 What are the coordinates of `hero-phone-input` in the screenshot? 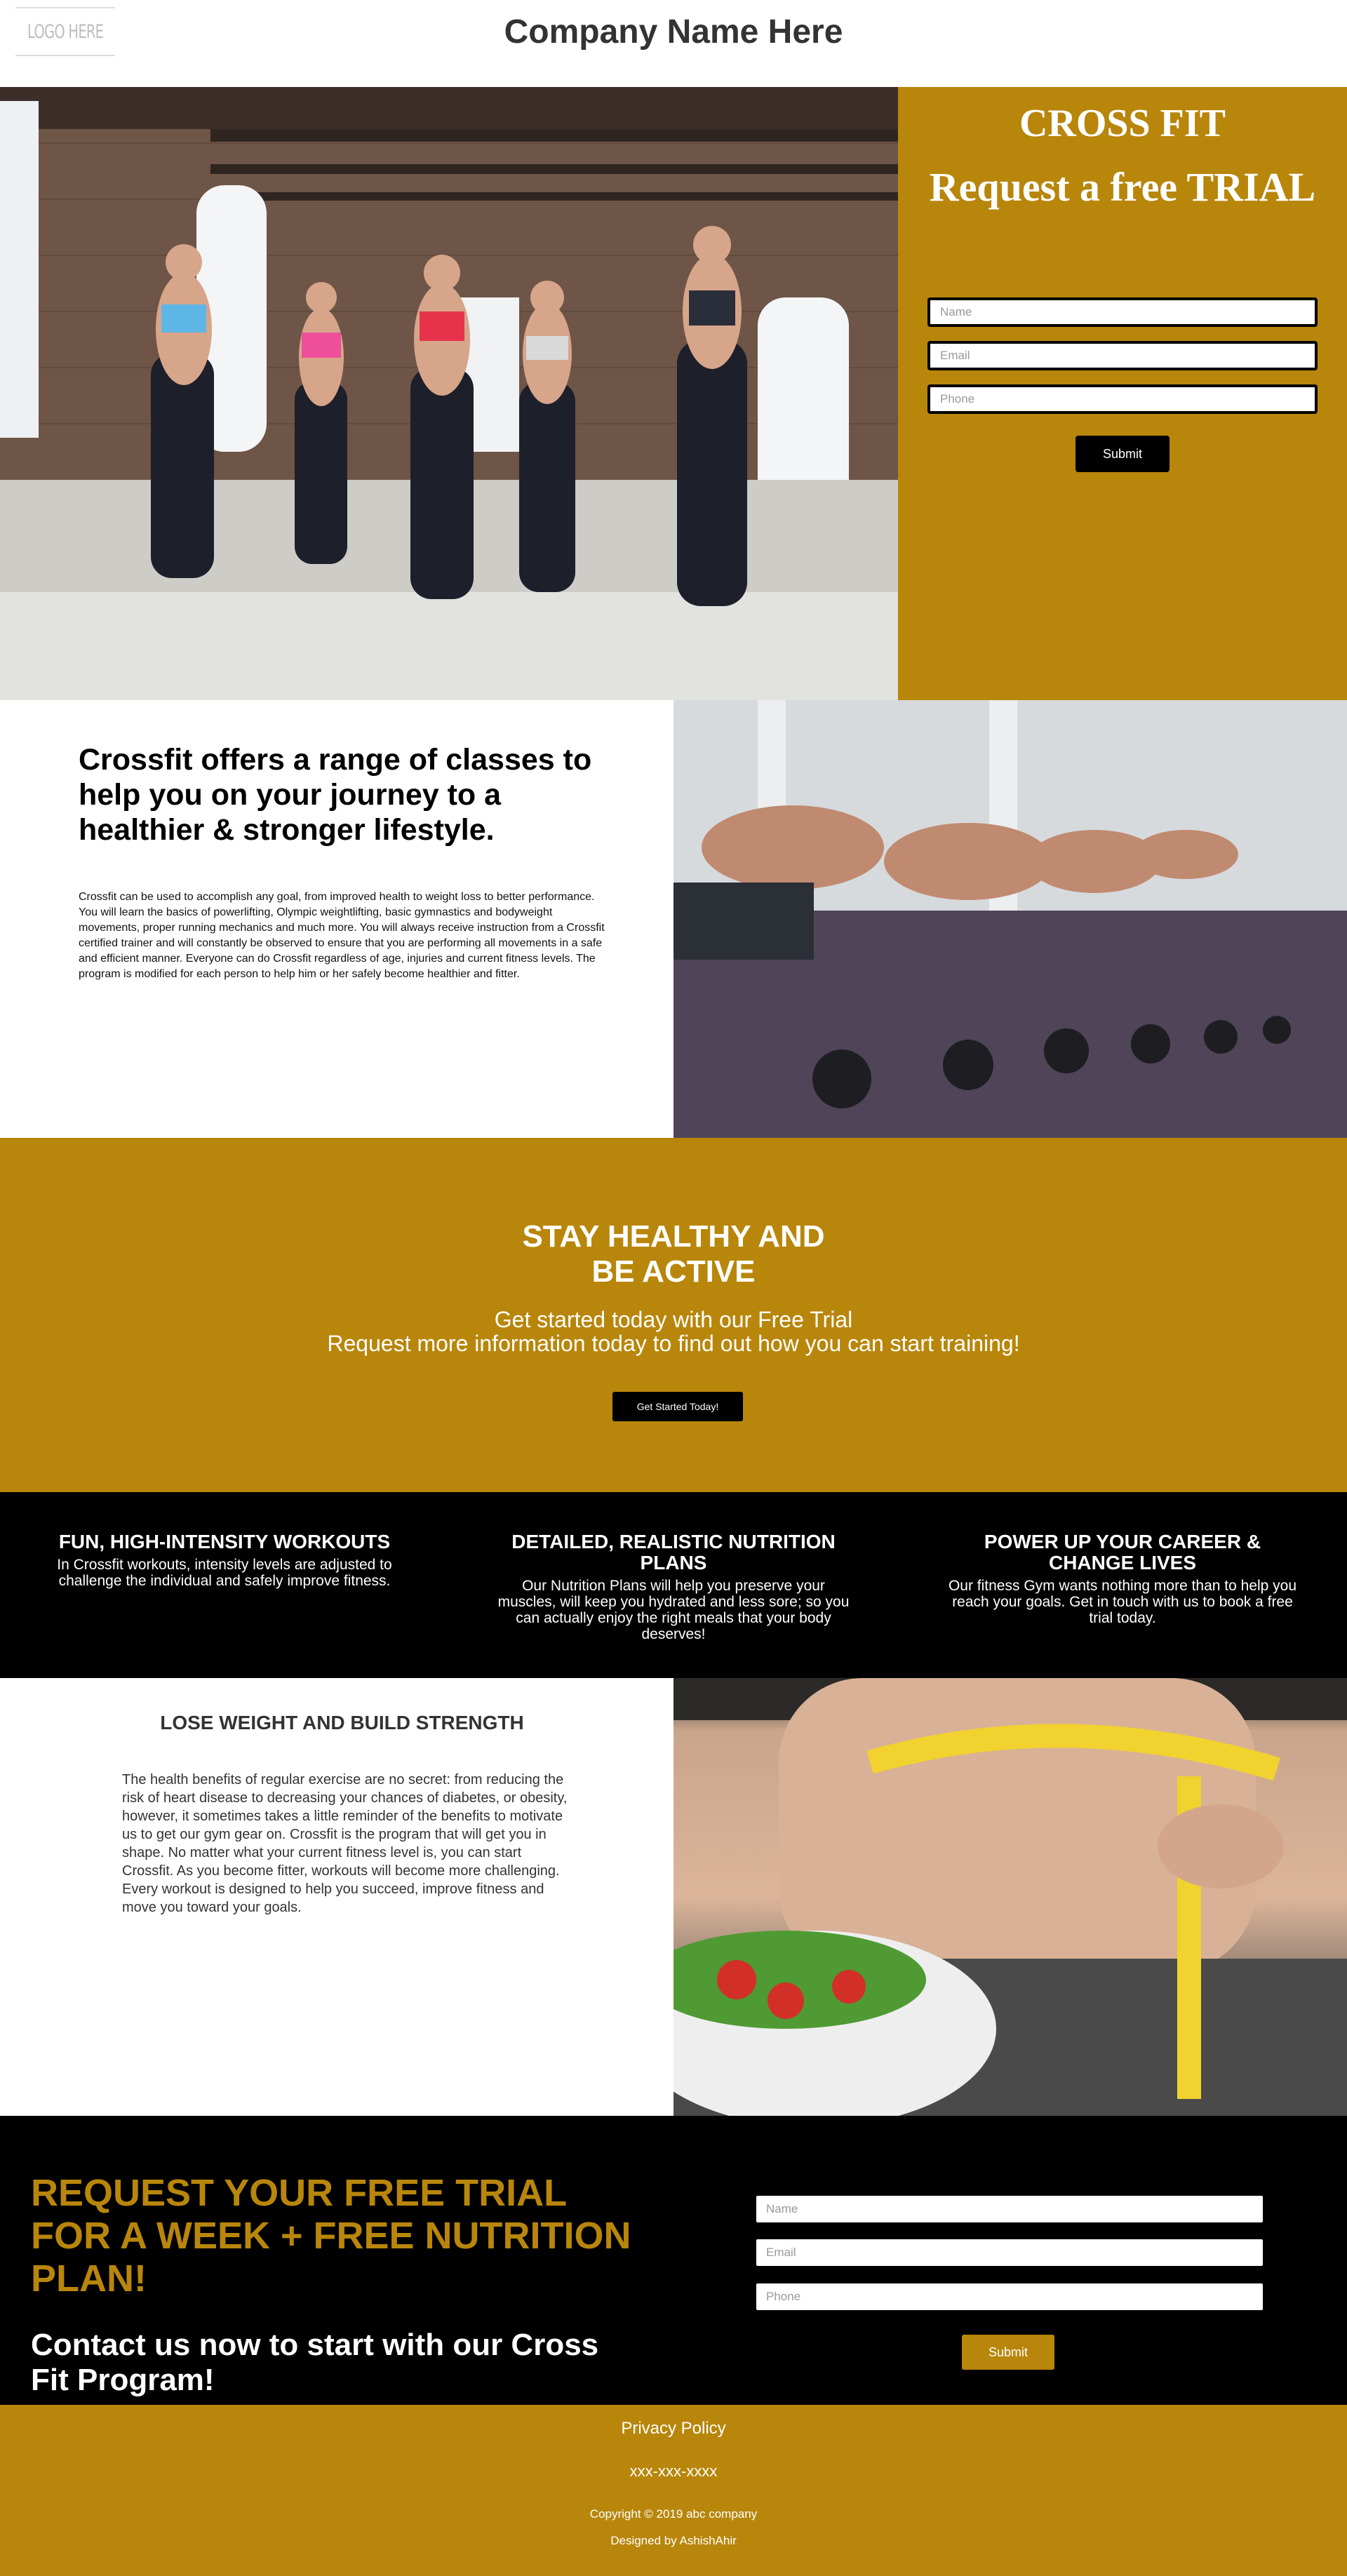 It's located at (1122, 399).